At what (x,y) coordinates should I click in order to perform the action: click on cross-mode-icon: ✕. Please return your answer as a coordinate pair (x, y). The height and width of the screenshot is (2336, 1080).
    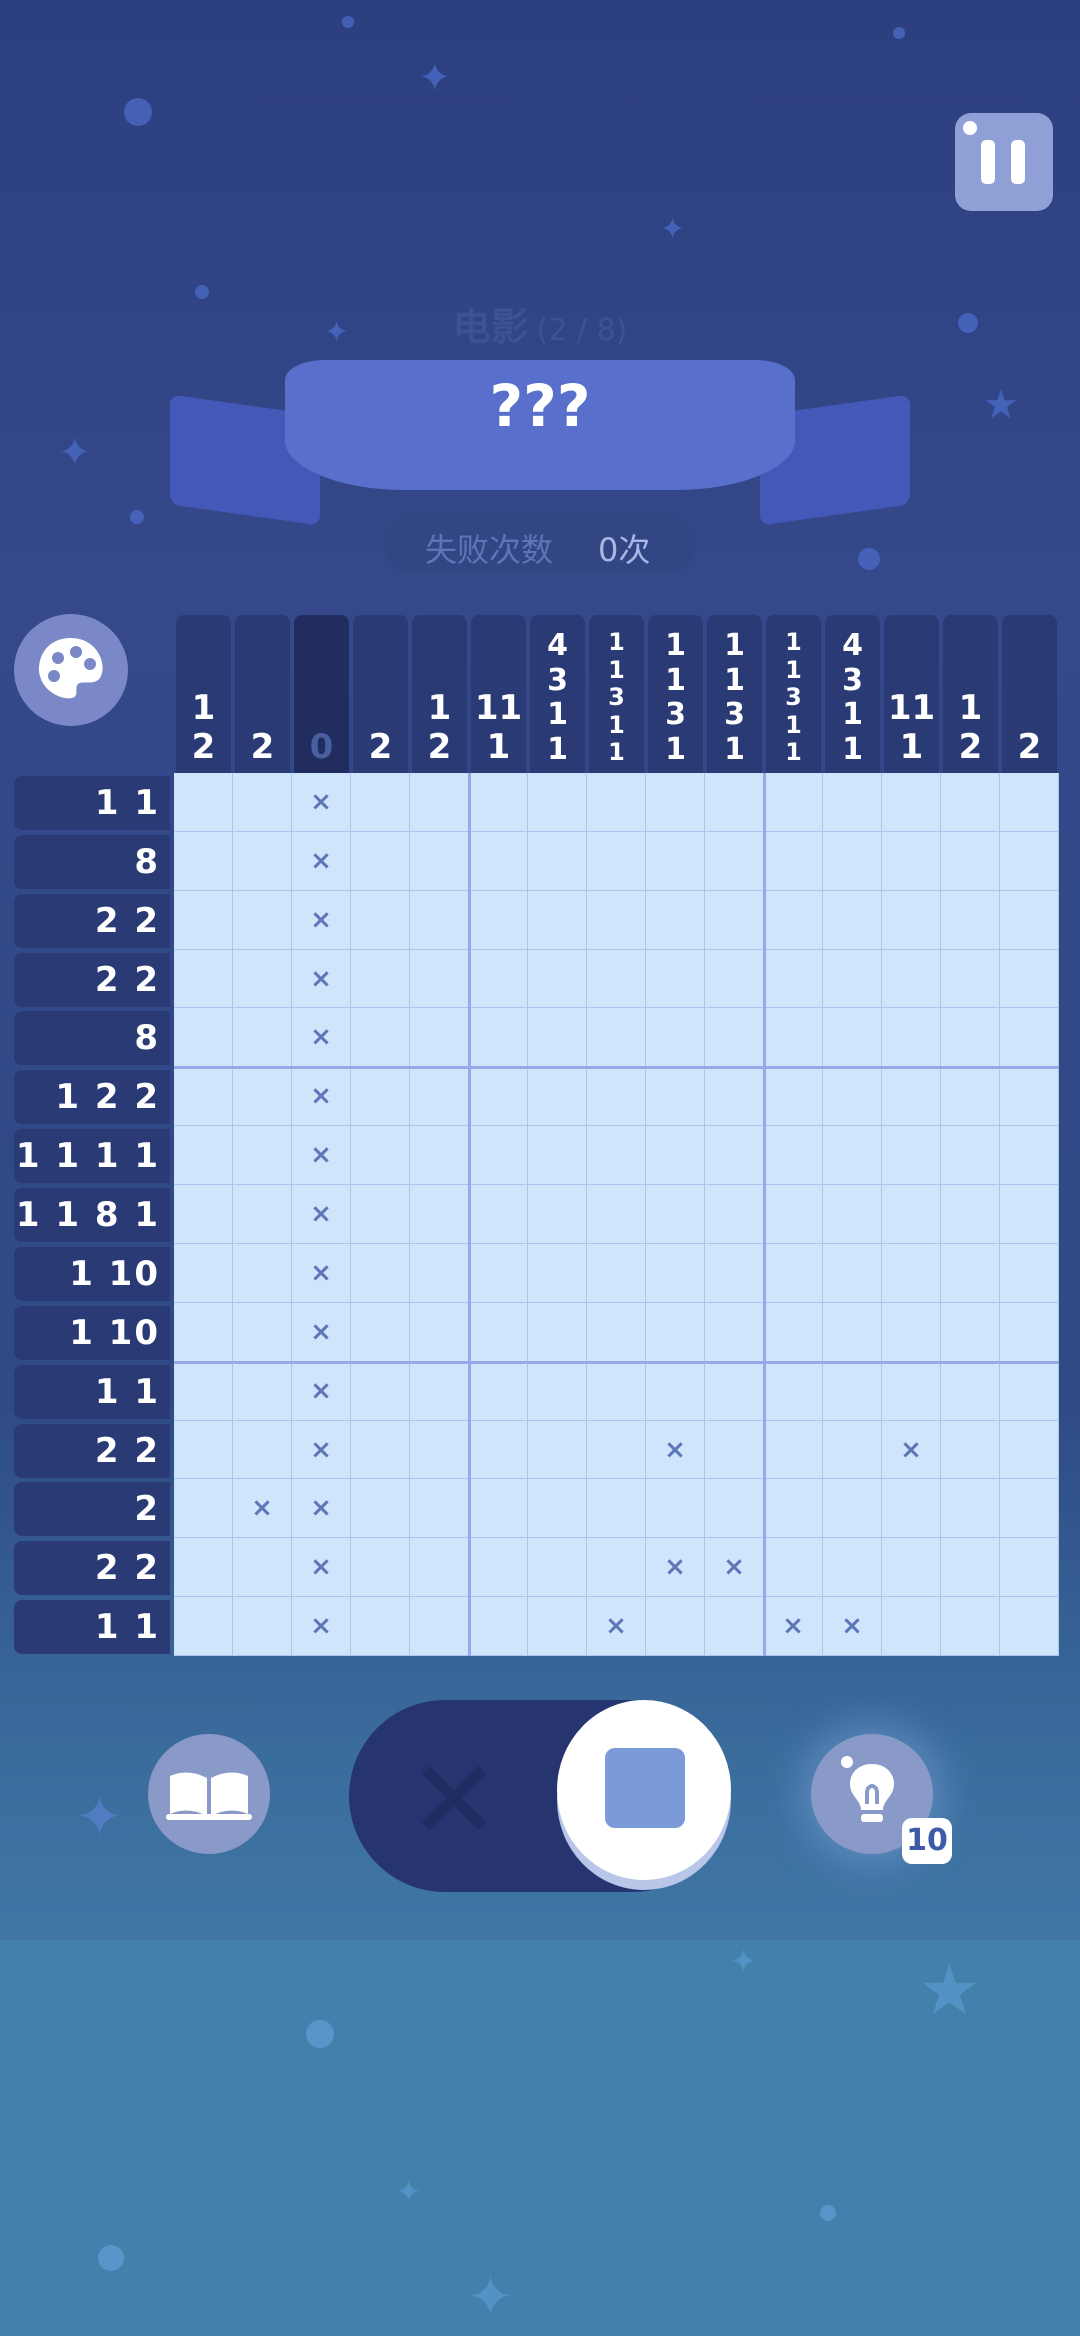
    Looking at the image, I should click on (454, 1800).